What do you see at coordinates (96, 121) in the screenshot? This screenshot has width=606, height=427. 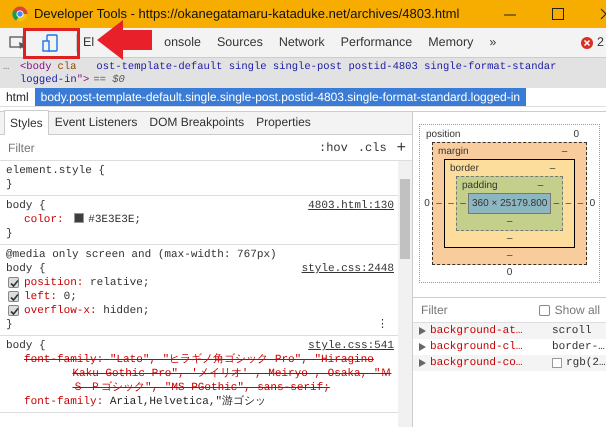 I see `sidebar-tab: Event Listeners` at bounding box center [96, 121].